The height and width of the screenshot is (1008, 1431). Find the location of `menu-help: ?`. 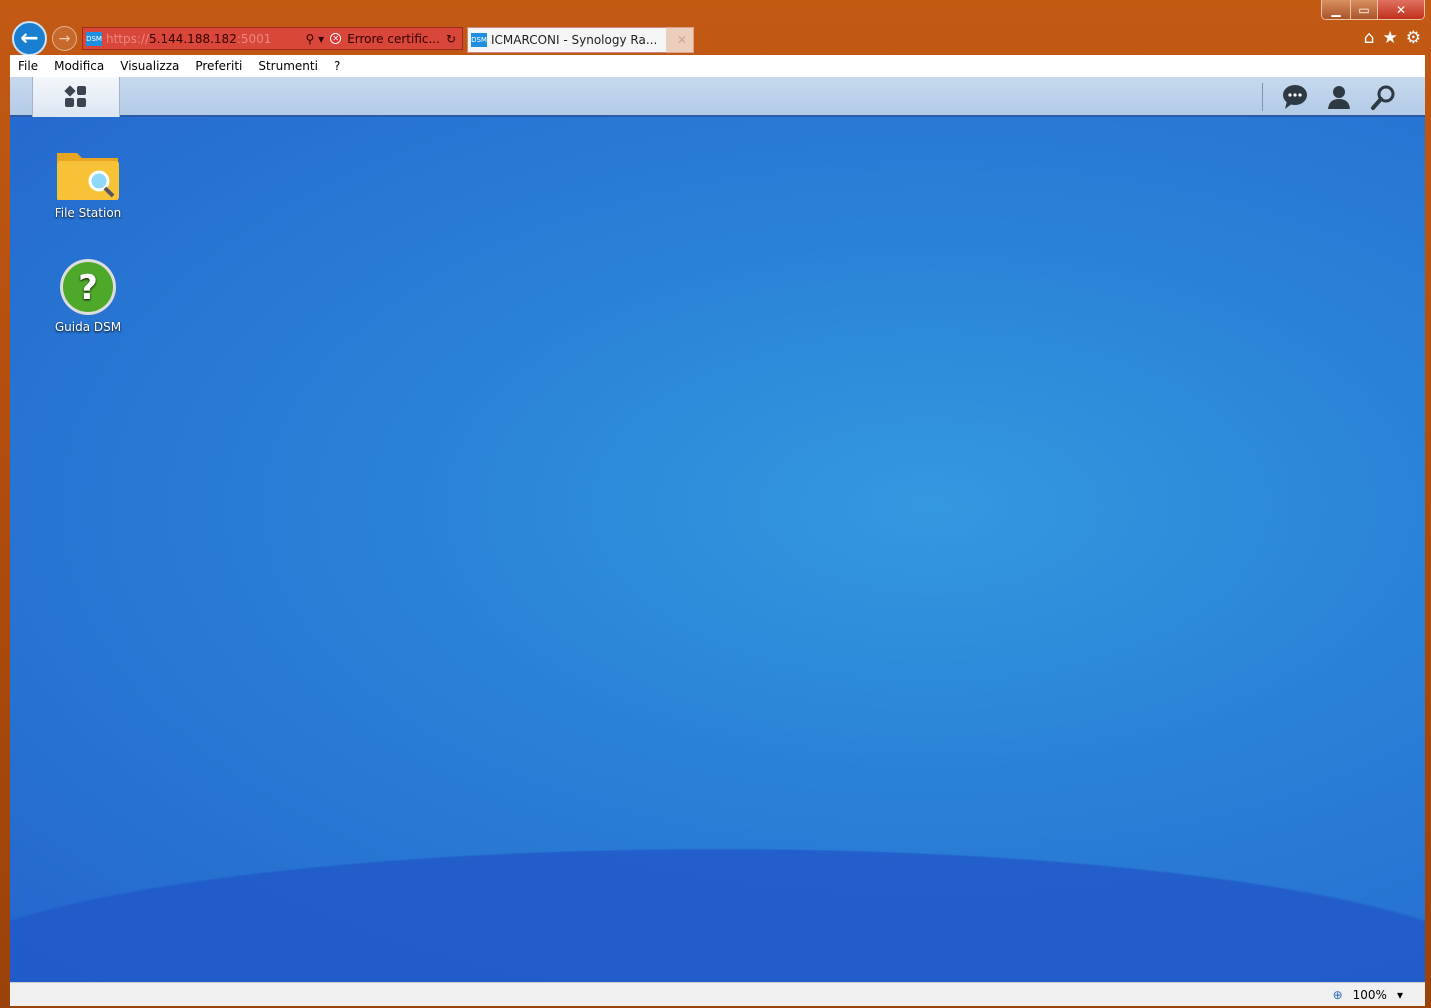

menu-help: ? is located at coordinates (337, 66).